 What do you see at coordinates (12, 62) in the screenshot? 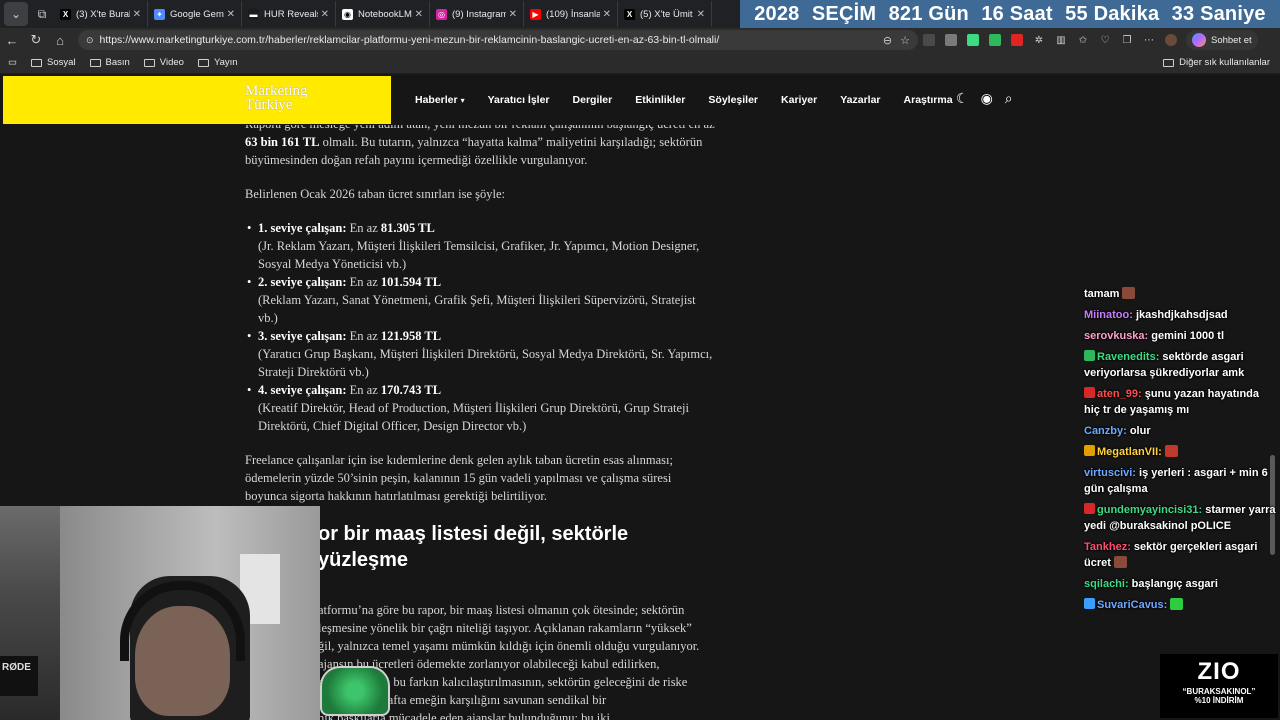
I see `reading-list-icon: ▭` at bounding box center [12, 62].